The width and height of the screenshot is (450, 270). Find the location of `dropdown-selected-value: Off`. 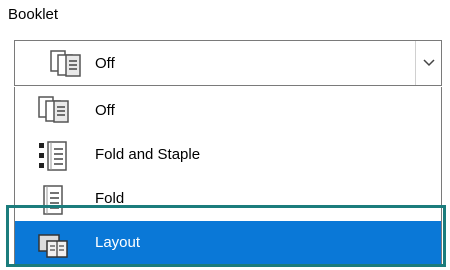

dropdown-selected-value: Off is located at coordinates (105, 63).